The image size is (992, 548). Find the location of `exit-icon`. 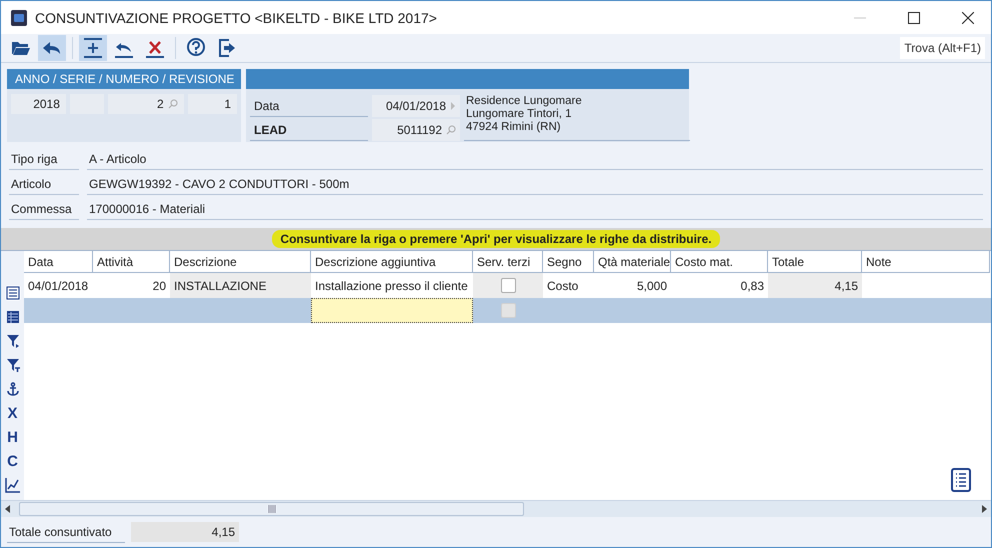

exit-icon is located at coordinates (227, 48).